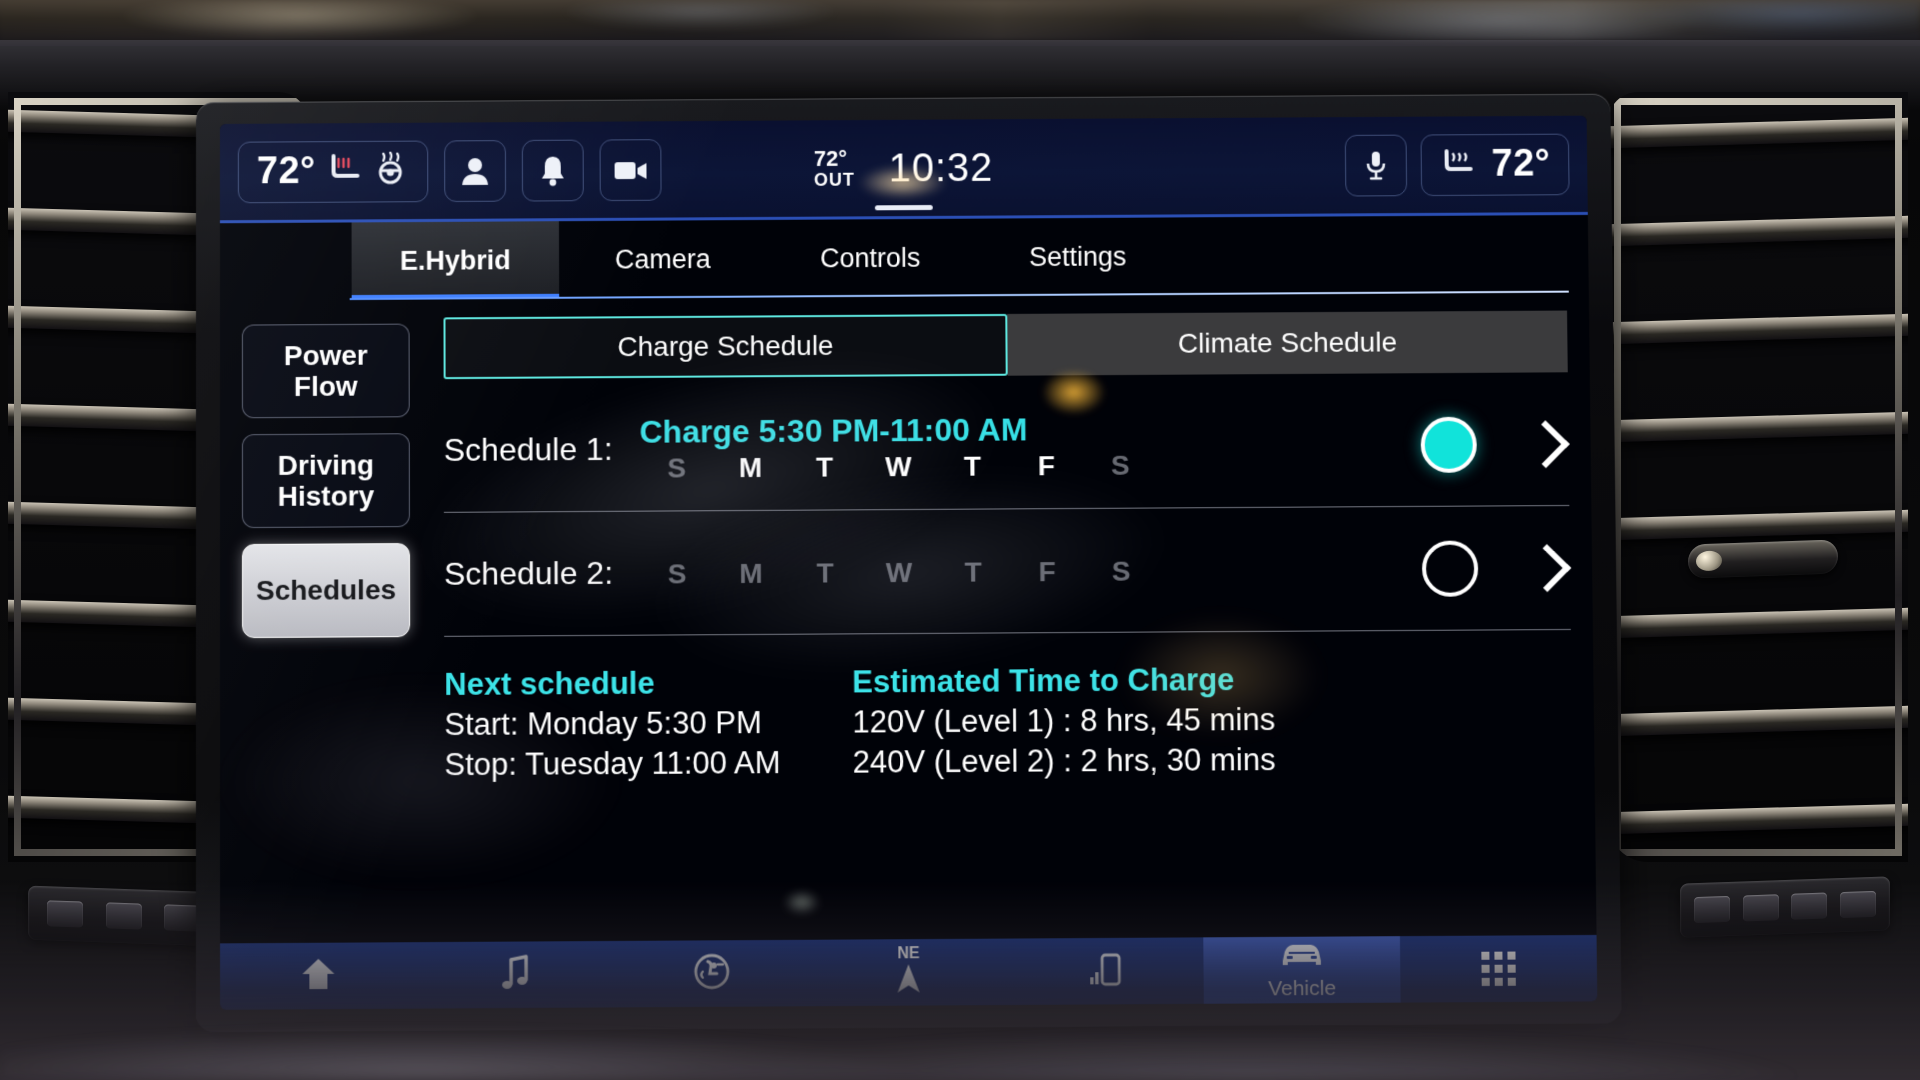 The height and width of the screenshot is (1080, 1920). What do you see at coordinates (549, 683) in the screenshot?
I see `next-schedule-heading: Next schedule` at bounding box center [549, 683].